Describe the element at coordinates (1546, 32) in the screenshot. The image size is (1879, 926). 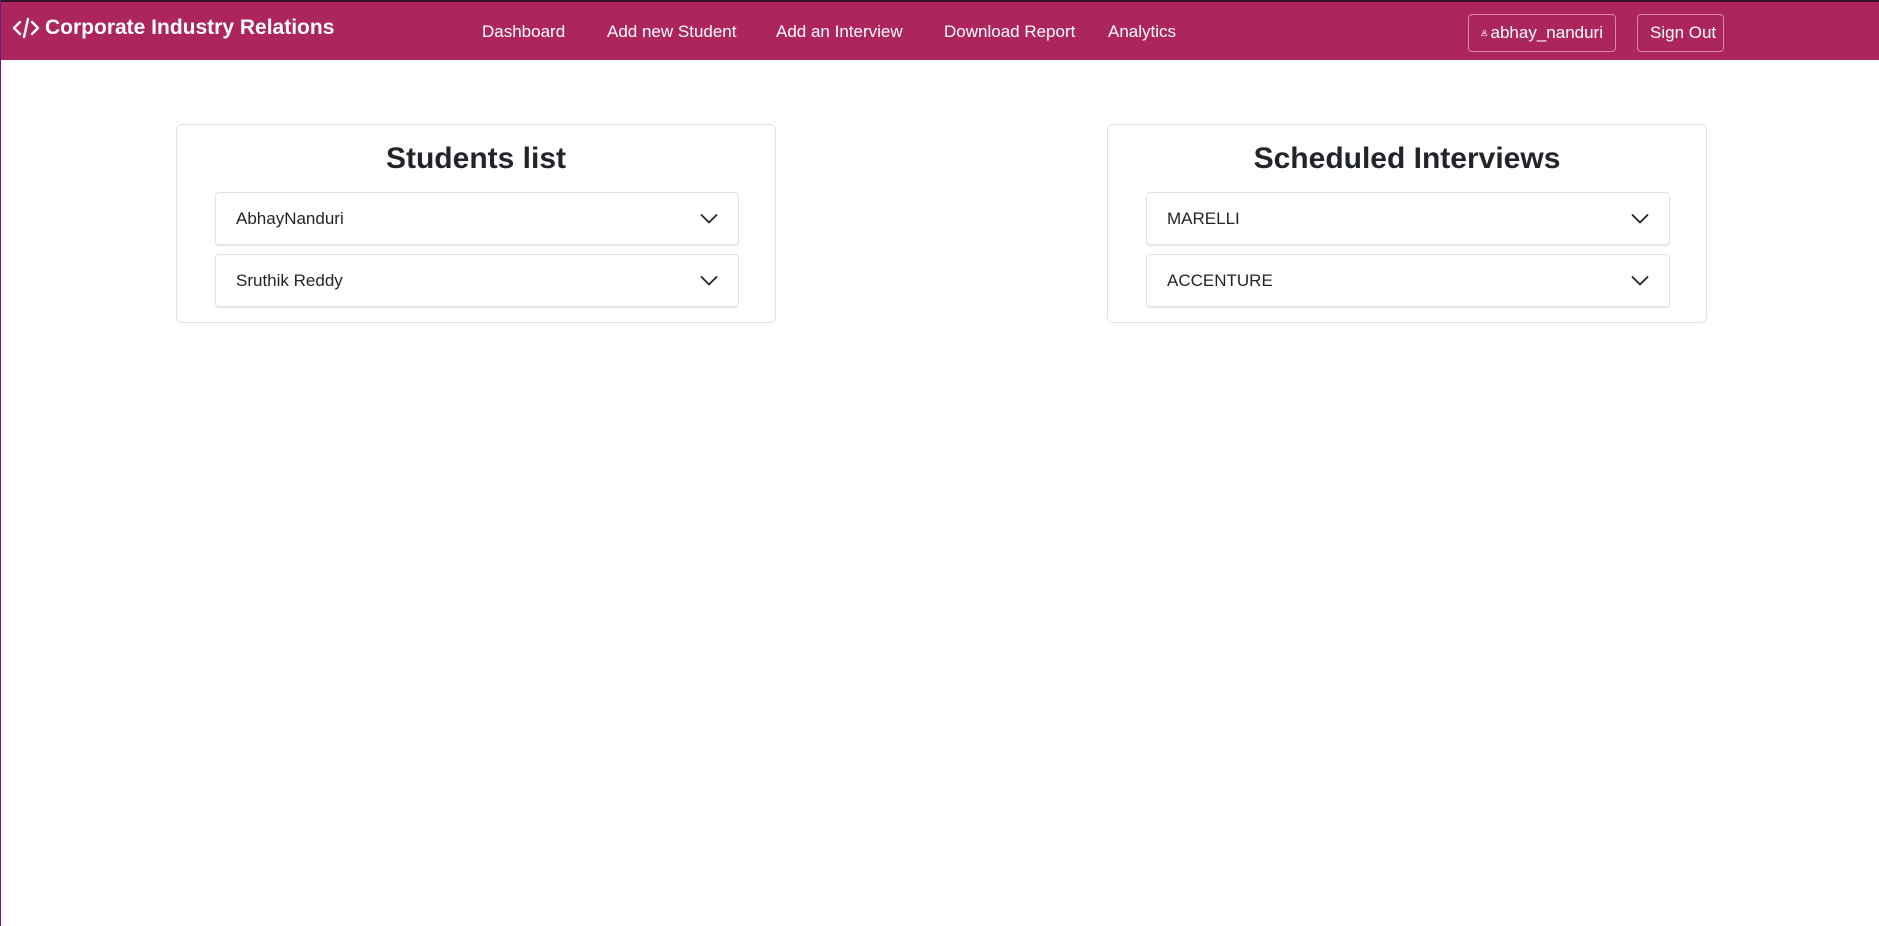
I see `username-label: abhay_nanduri` at that location.